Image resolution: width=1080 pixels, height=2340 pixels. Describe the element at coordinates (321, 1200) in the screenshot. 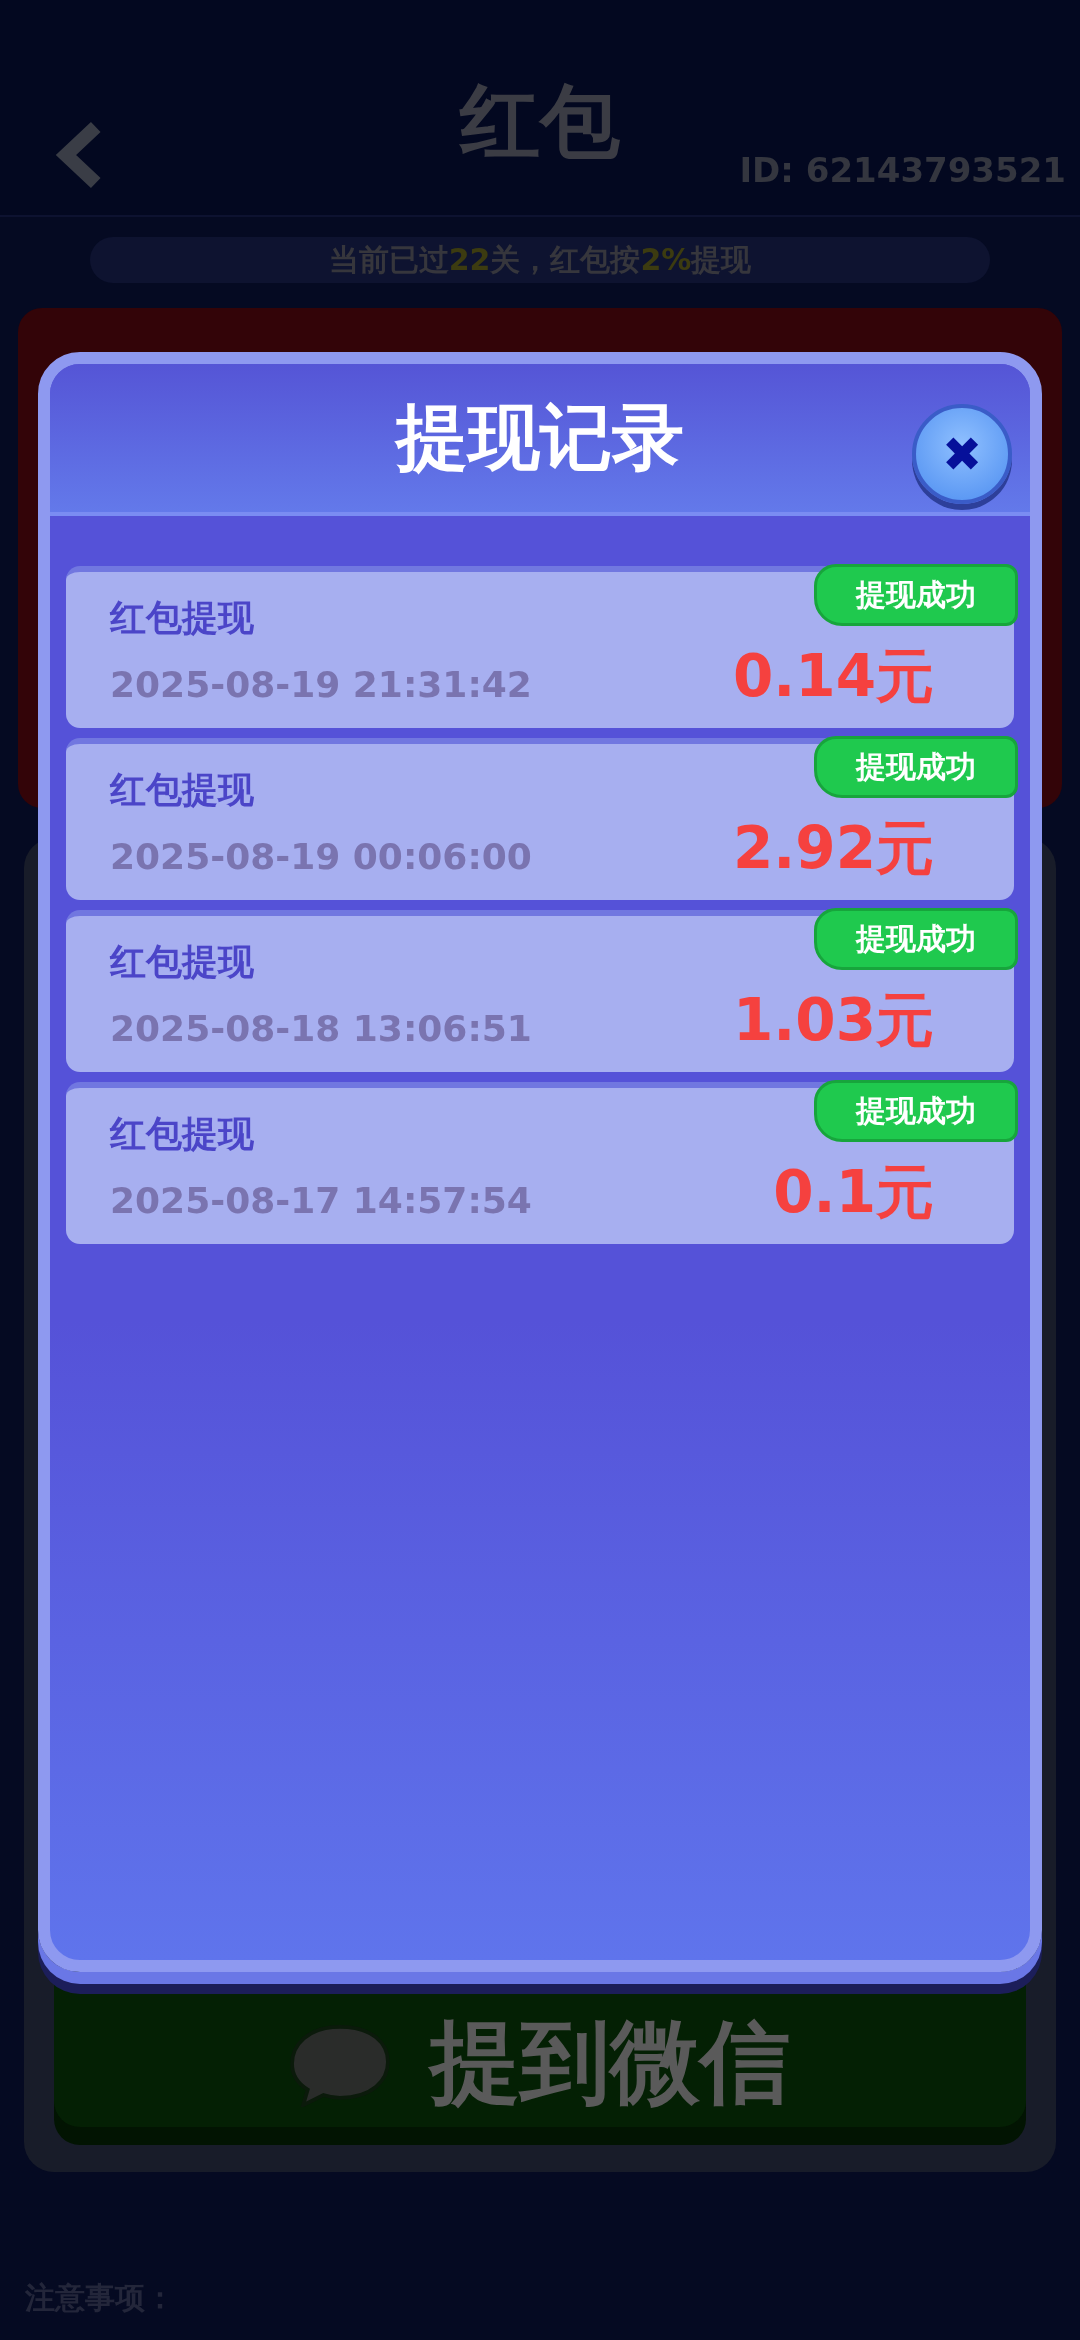

I see `record-time: 2025-08-17 14:57:54` at that location.